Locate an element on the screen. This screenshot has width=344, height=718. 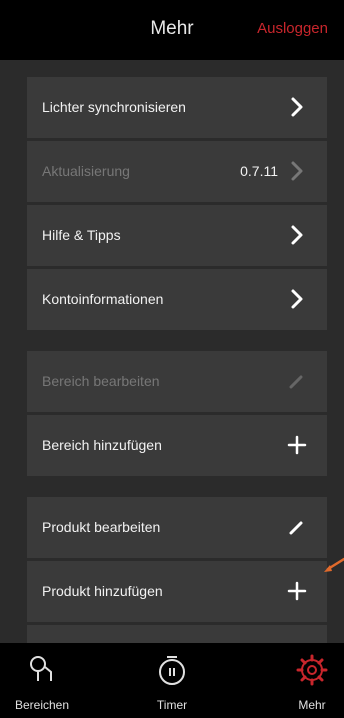
stopwatch-icon is located at coordinates (172, 670).